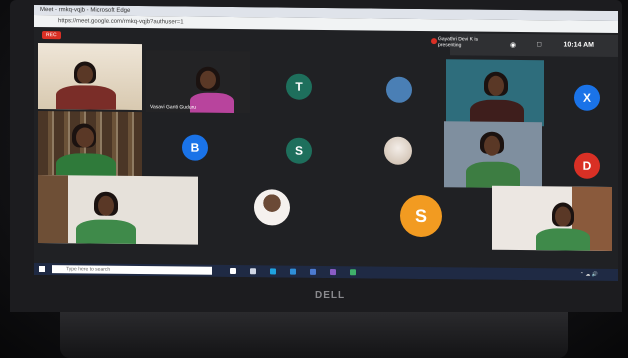 Image resolution: width=628 pixels, height=358 pixels. What do you see at coordinates (539, 44) in the screenshot?
I see `chat-icon: □` at bounding box center [539, 44].